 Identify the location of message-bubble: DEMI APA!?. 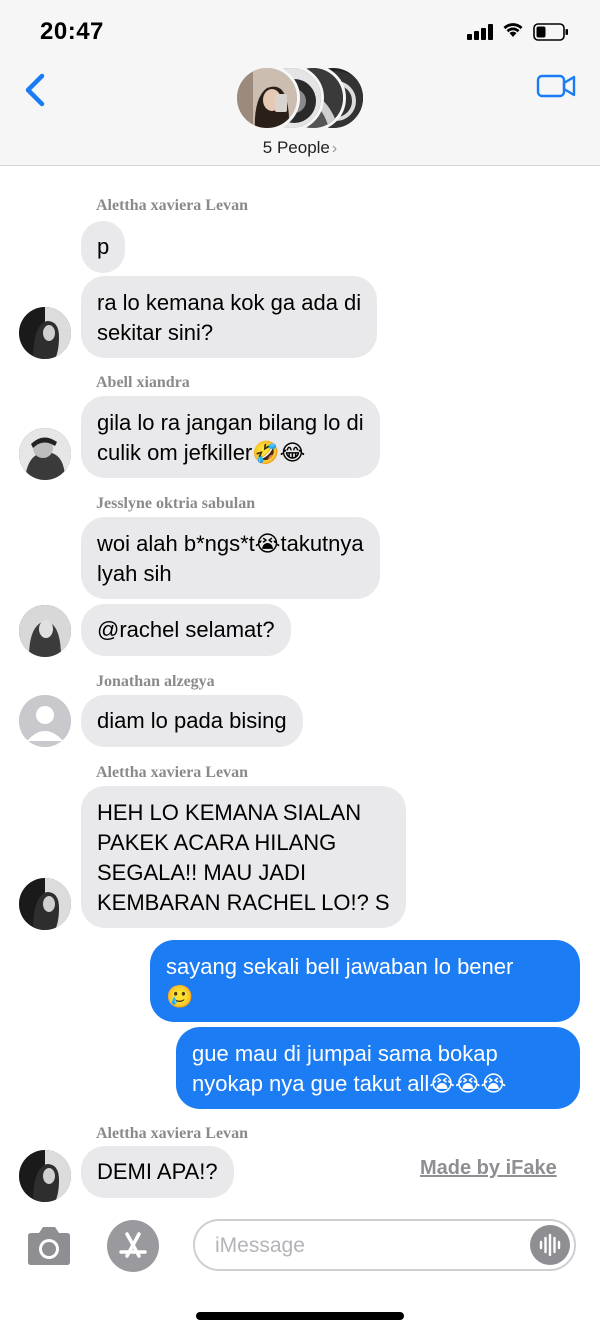
(157, 1172).